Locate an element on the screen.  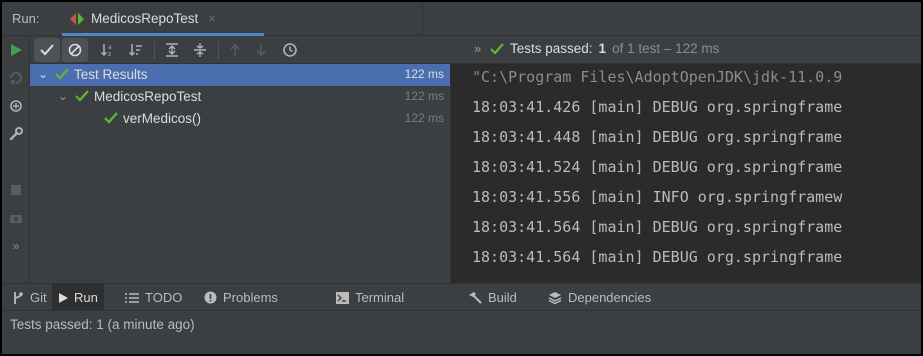
terminal-icon is located at coordinates (342, 297).